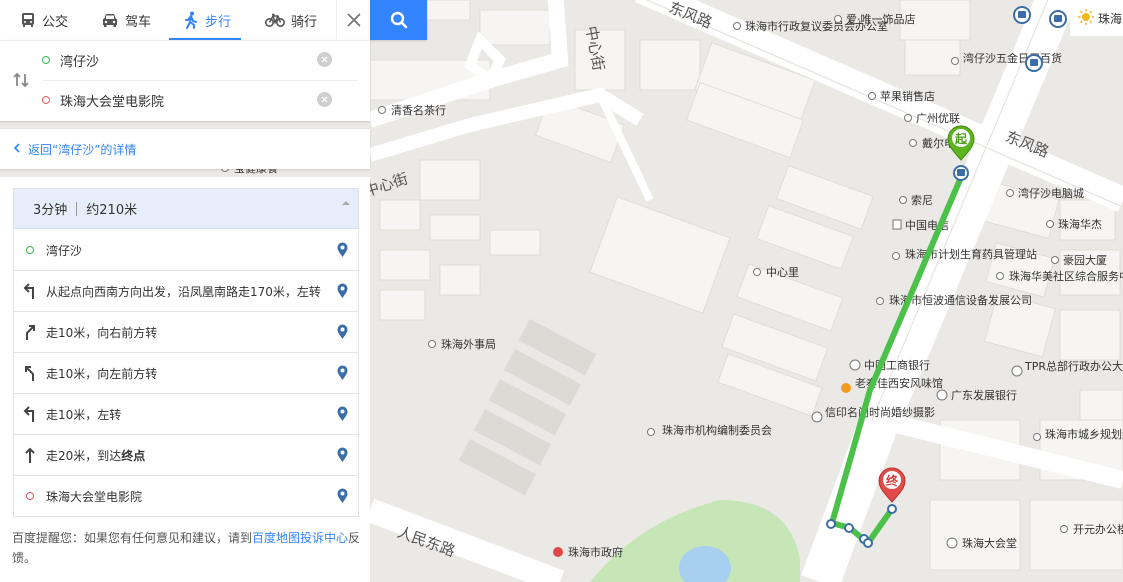  I want to click on poi: 珠海市城乡规划编审与信息中, so click(1078, 434).